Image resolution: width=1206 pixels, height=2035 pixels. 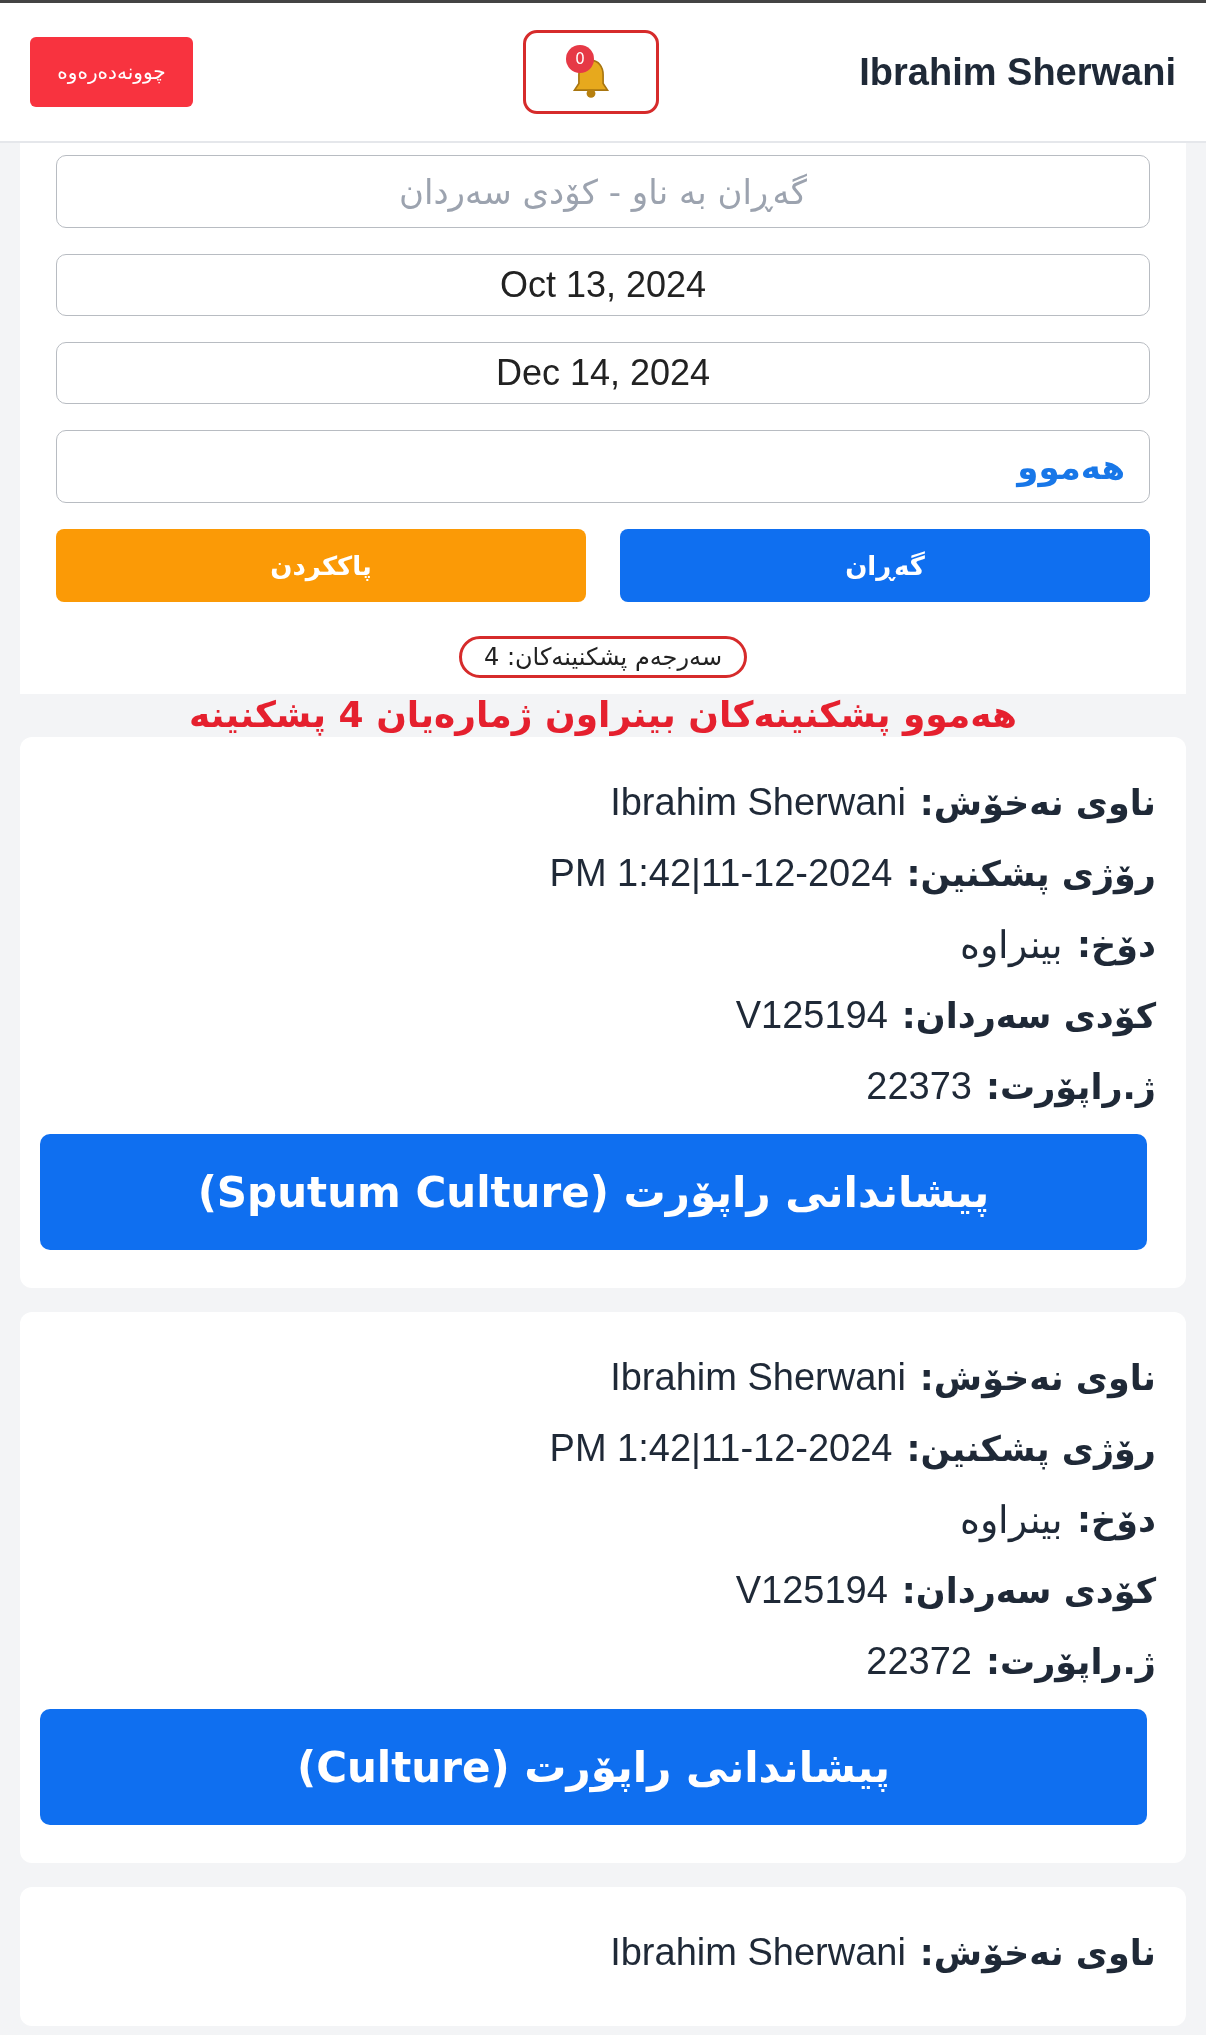 What do you see at coordinates (919, 1086) in the screenshot?
I see `field-value: 22373` at bounding box center [919, 1086].